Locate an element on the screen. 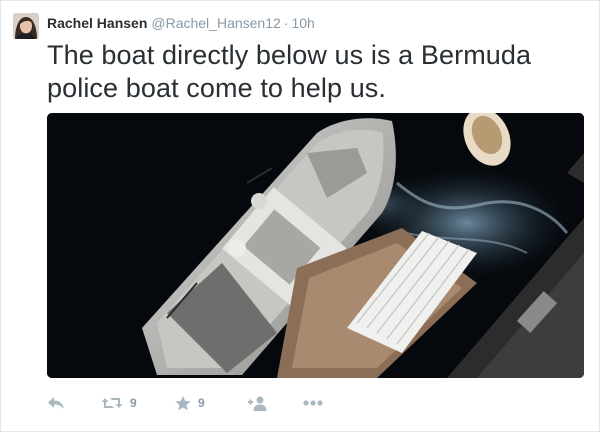 Image resolution: width=600 pixels, height=432 pixels. retweet-count: 9 is located at coordinates (133, 403).